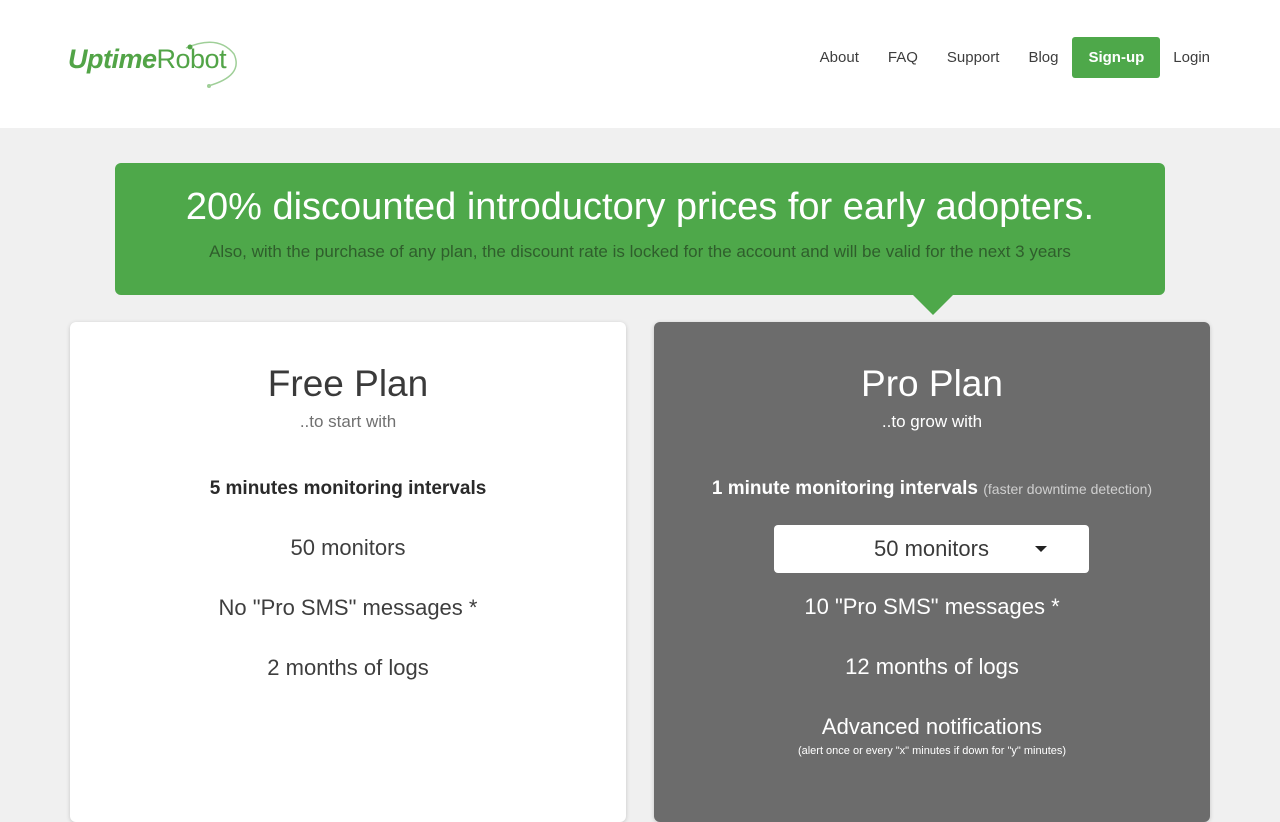 This screenshot has height=822, width=1280. What do you see at coordinates (973, 57) in the screenshot?
I see `nav-support-link: Support` at bounding box center [973, 57].